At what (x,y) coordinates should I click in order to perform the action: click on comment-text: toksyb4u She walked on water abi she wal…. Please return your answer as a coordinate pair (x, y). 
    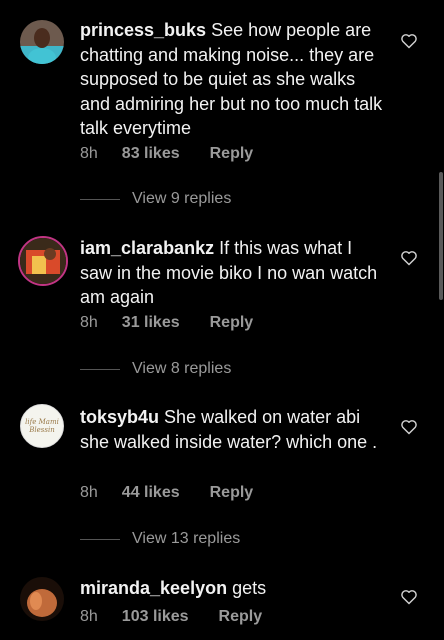
    Looking at the image, I should click on (232, 429).